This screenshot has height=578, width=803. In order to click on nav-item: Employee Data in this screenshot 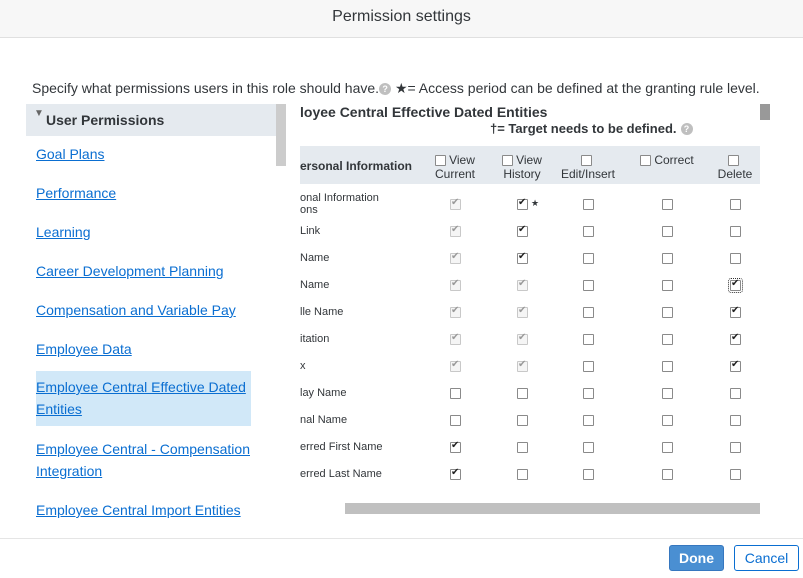, I will do `click(146, 349)`.